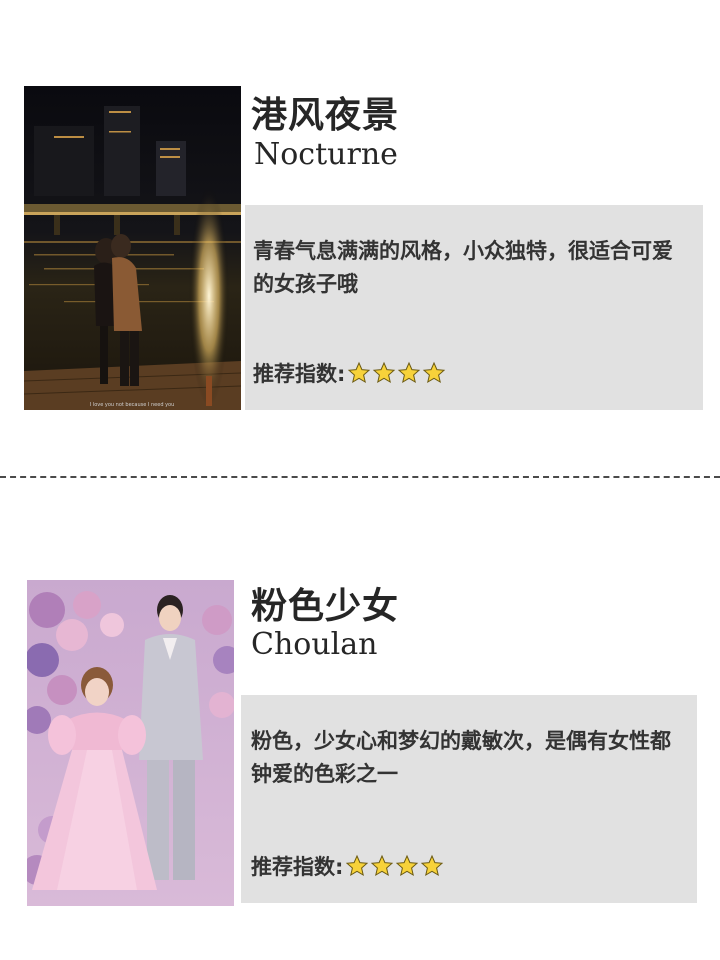 The image size is (720, 960). What do you see at coordinates (297, 867) in the screenshot?
I see `rating-label: 推荐指数:` at bounding box center [297, 867].